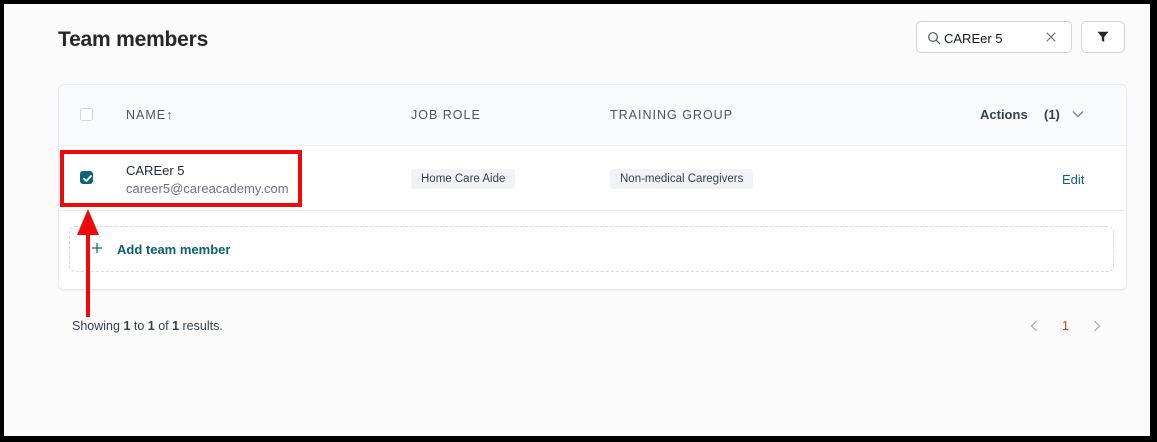 The image size is (1157, 442). Describe the element at coordinates (934, 38) in the screenshot. I see `search-icon` at that location.